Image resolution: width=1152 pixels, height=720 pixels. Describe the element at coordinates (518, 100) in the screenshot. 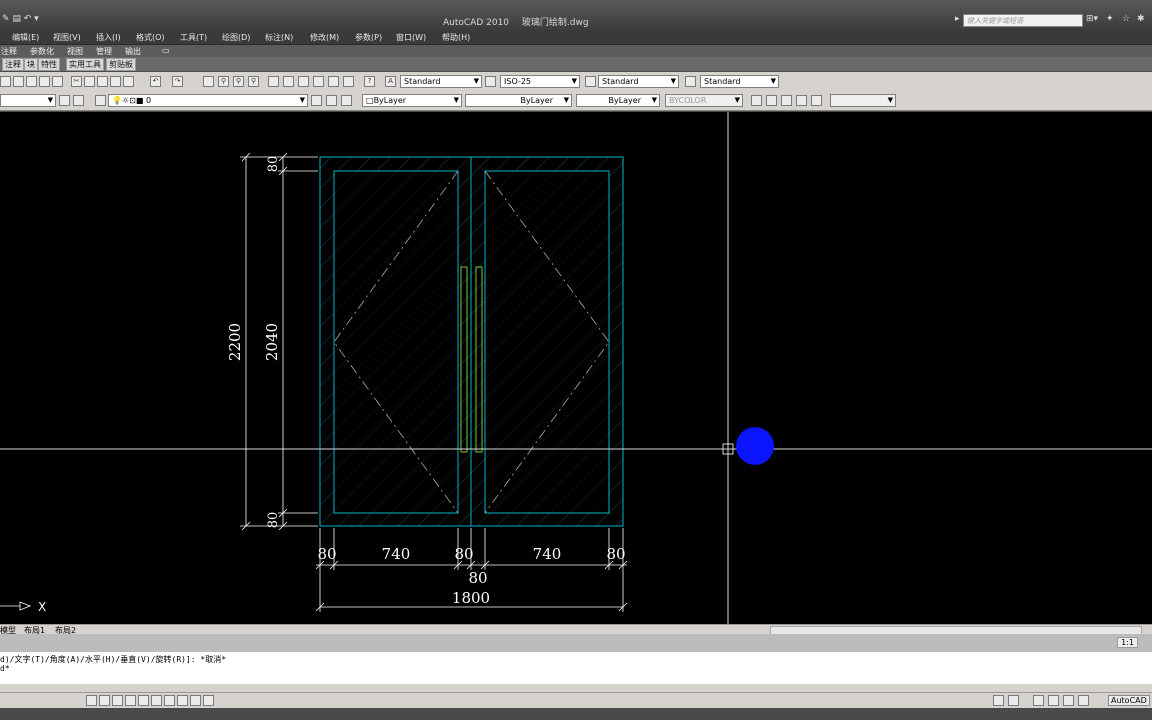

I see `linetype-select: ByLayer ▼` at that location.